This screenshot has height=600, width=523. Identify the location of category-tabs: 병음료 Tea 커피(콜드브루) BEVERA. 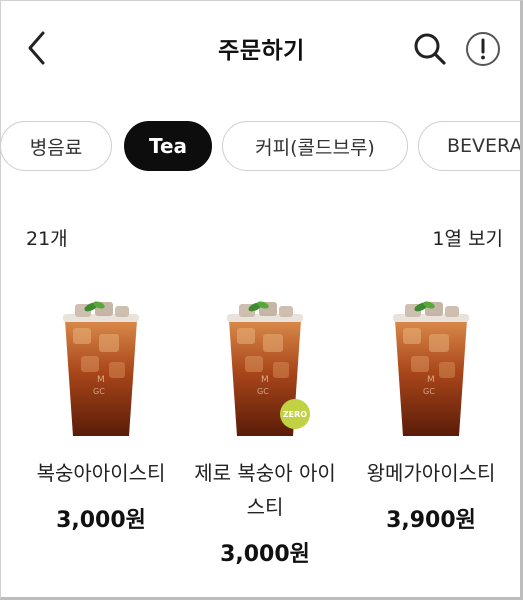
(261, 147).